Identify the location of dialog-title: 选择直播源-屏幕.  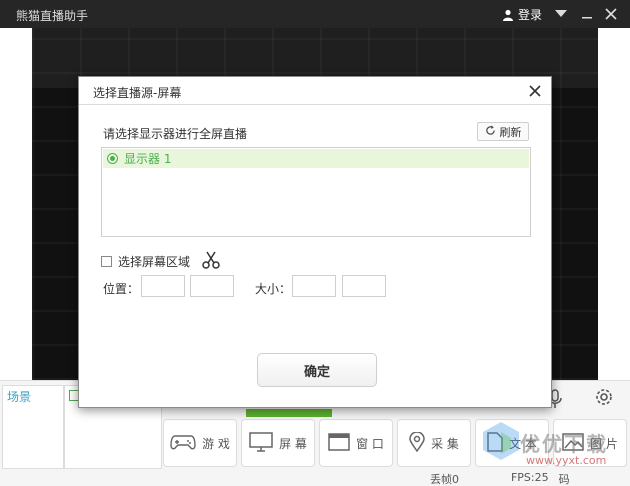
(137, 93).